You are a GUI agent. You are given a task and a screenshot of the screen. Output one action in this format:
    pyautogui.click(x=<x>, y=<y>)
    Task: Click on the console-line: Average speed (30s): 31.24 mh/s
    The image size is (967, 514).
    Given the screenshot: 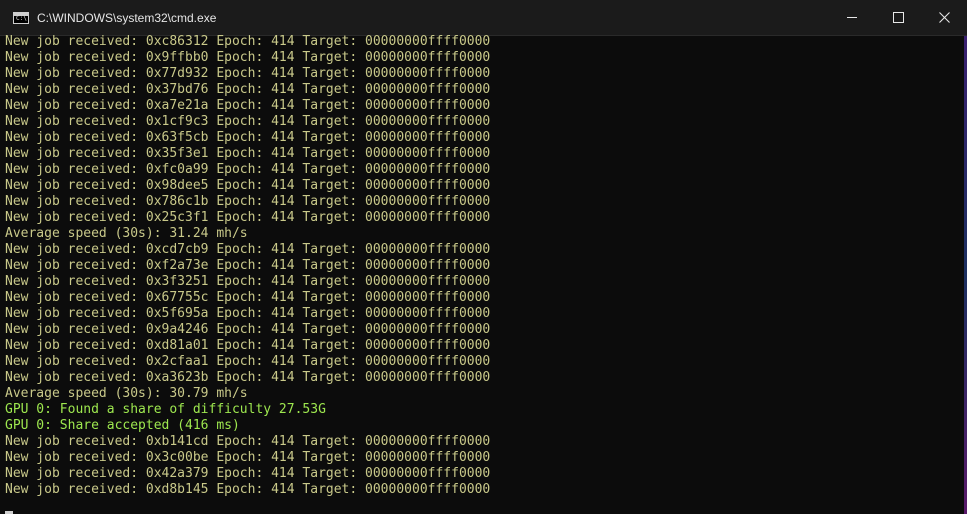 What is the action you would take?
    pyautogui.click(x=126, y=233)
    